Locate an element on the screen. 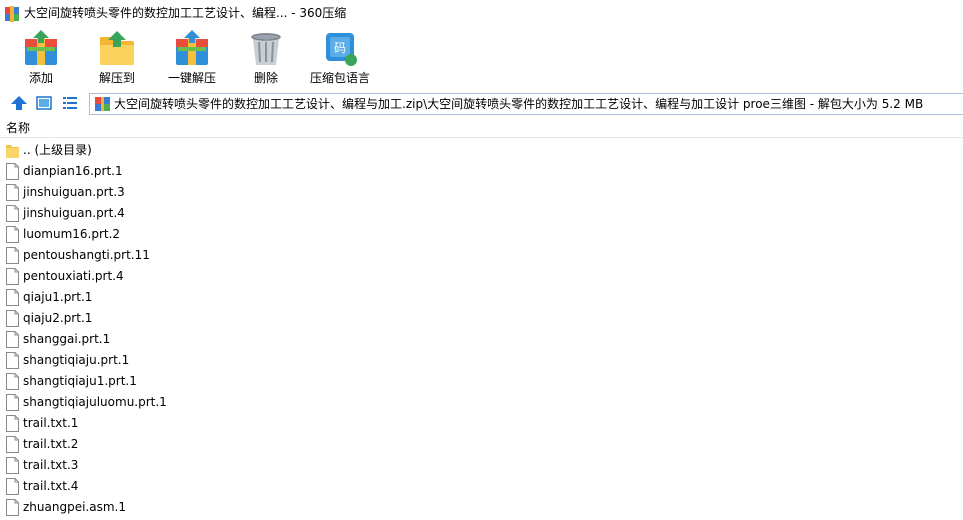 This screenshot has height=520, width=963. list-item: shangtiqiaju1.prt.1 is located at coordinates (481, 381).